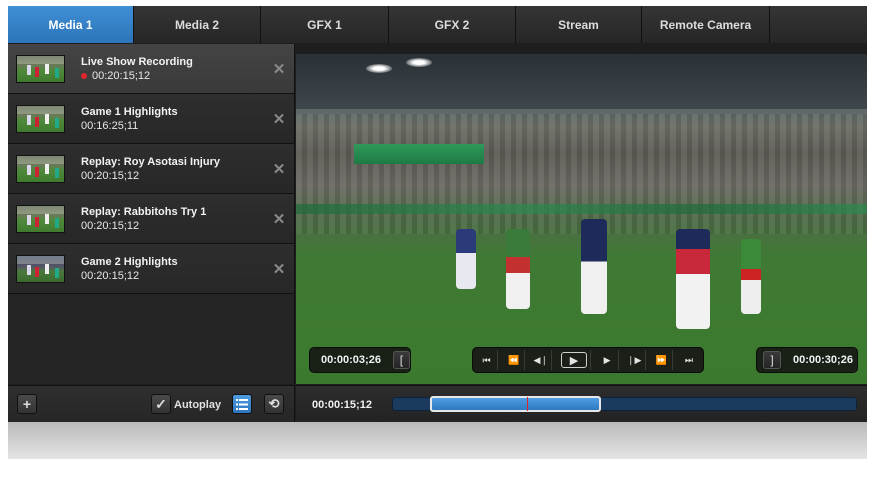 Image resolution: width=876 pixels, height=504 pixels. What do you see at coordinates (197, 24) in the screenshot?
I see `tab-media-2: Media 2` at bounding box center [197, 24].